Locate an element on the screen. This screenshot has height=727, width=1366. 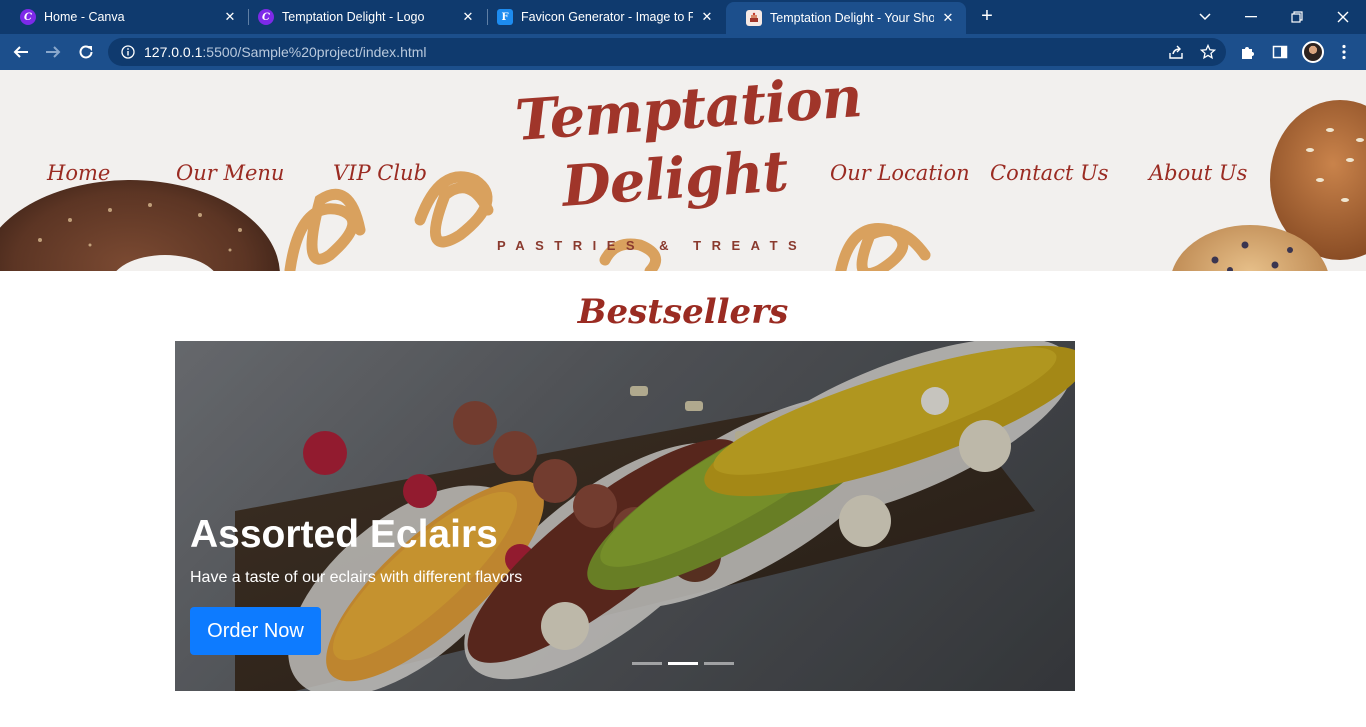
nav-contact-us-link: Contact Us is located at coordinates (1049, 173).